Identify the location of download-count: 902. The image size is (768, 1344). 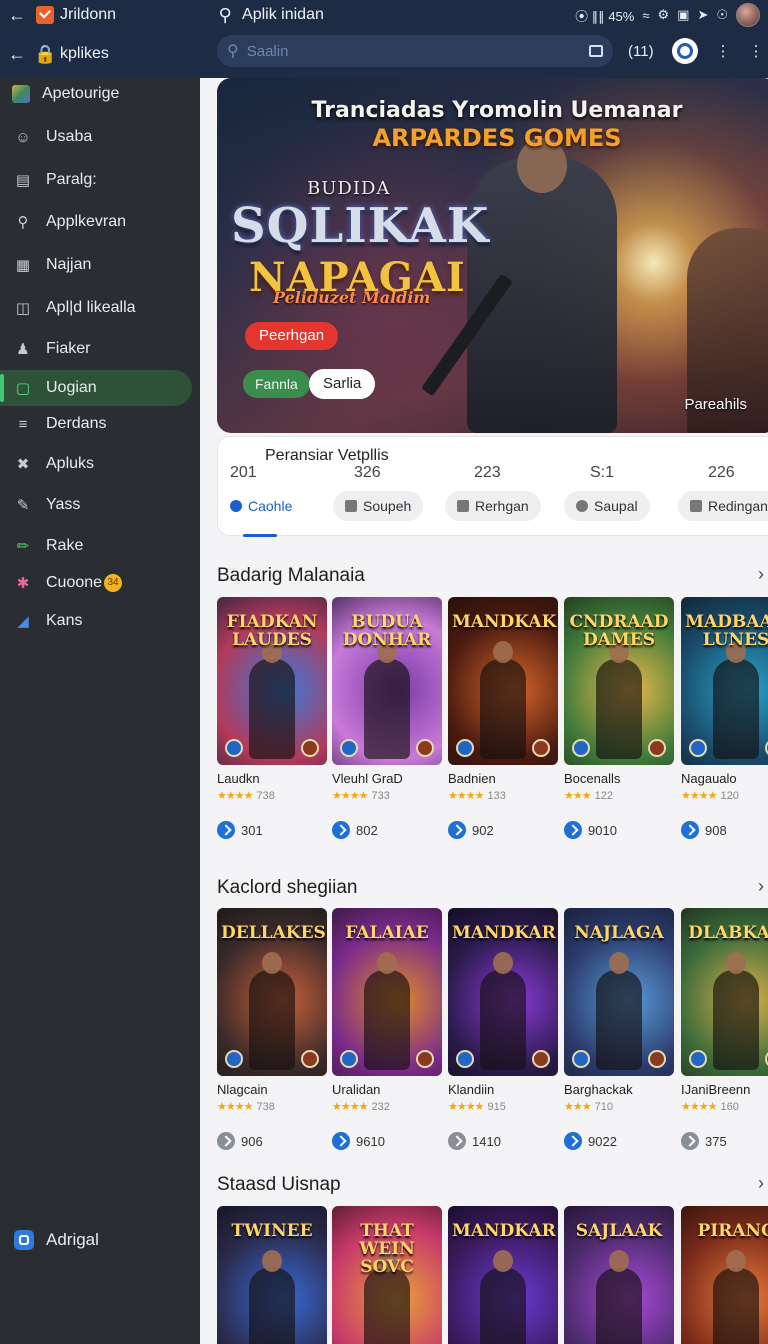
(503, 830).